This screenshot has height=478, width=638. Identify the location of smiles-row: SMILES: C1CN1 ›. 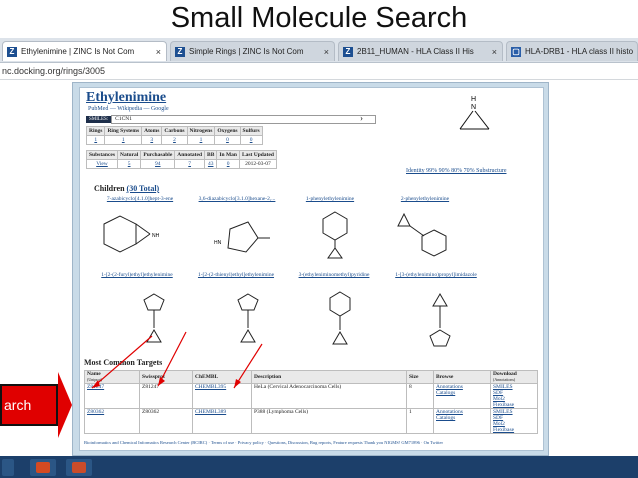
(231, 118).